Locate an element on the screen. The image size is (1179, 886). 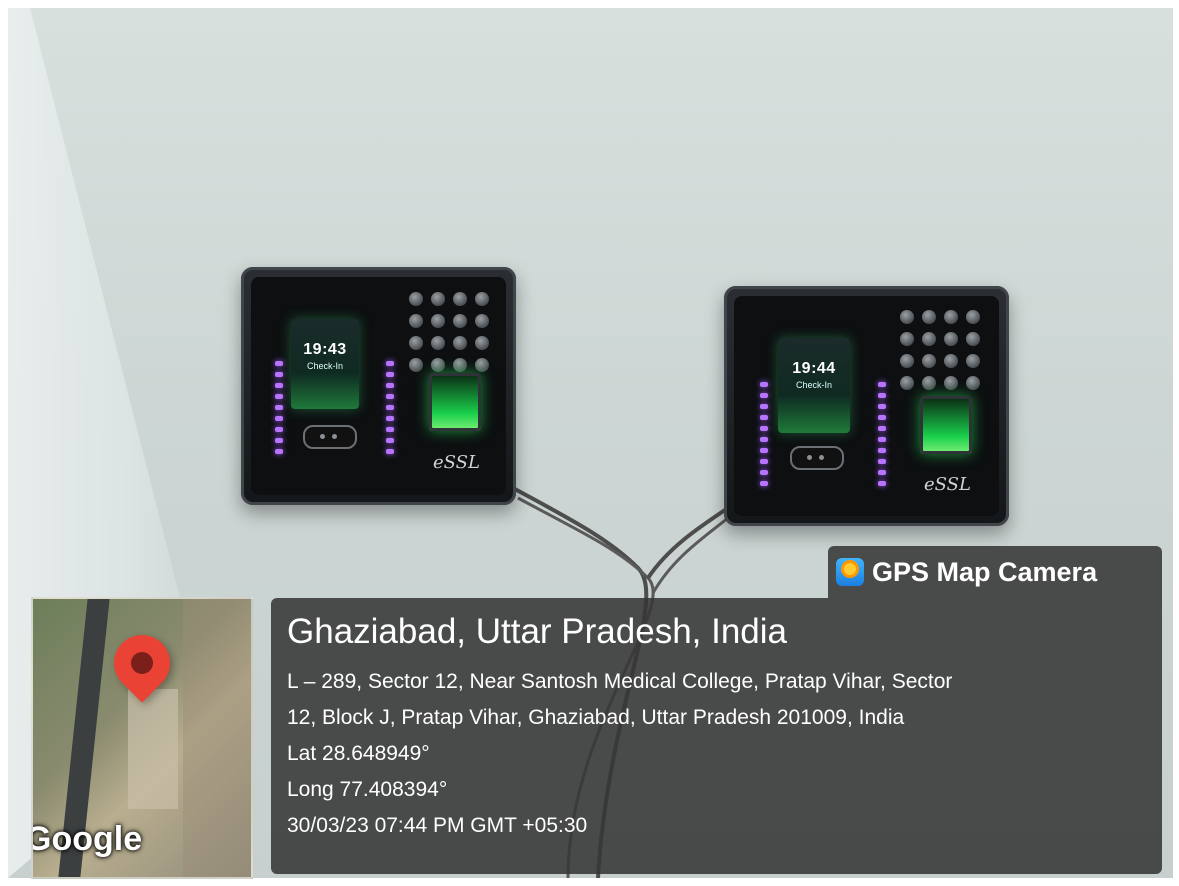
device-screen: 19:44 Check-In is located at coordinates (814, 385).